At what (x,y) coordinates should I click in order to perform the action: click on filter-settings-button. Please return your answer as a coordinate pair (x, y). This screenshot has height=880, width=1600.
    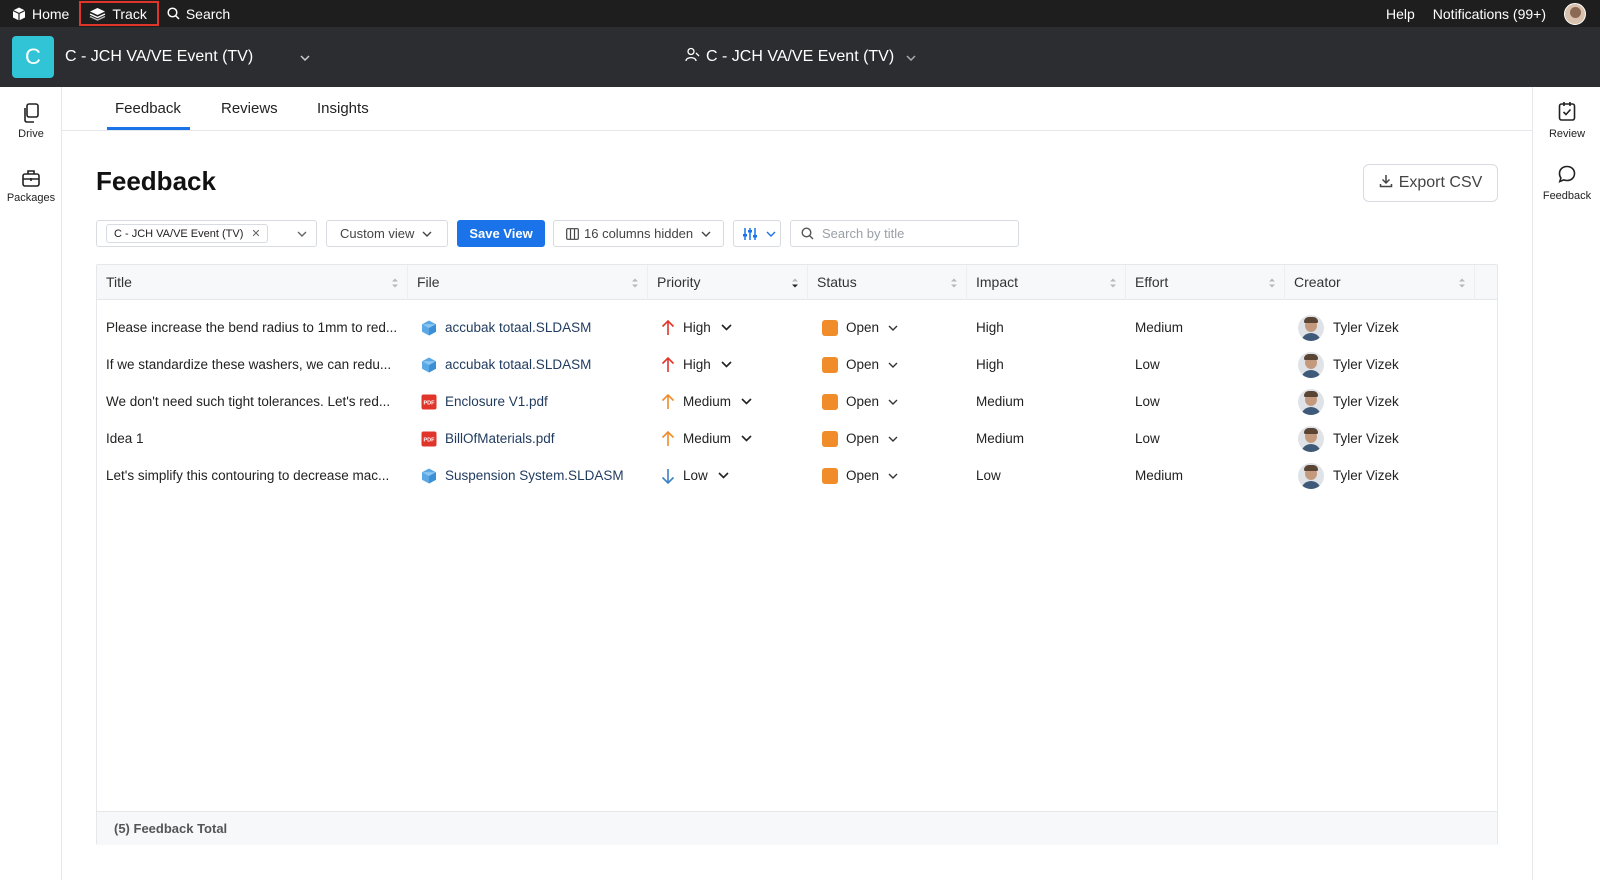
    Looking at the image, I should click on (757, 233).